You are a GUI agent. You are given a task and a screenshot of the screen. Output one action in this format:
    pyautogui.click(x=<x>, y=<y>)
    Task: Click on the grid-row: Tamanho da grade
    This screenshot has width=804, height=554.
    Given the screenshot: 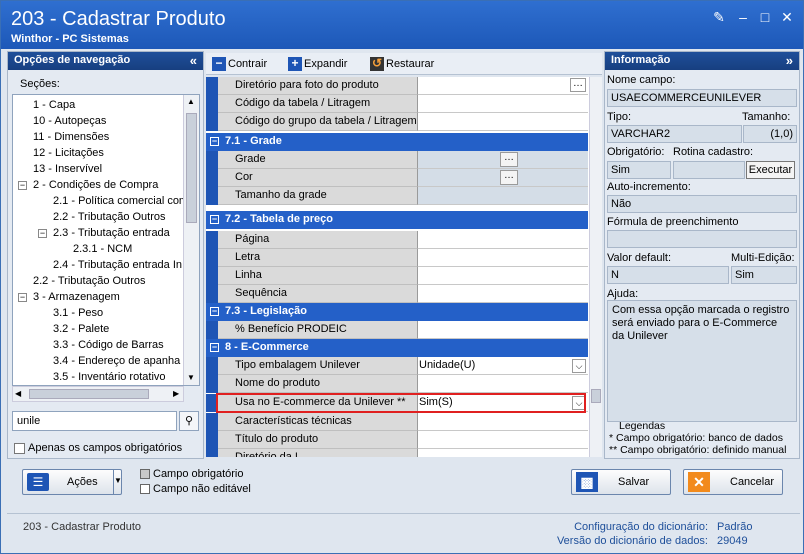 What is the action you would take?
    pyautogui.click(x=397, y=196)
    